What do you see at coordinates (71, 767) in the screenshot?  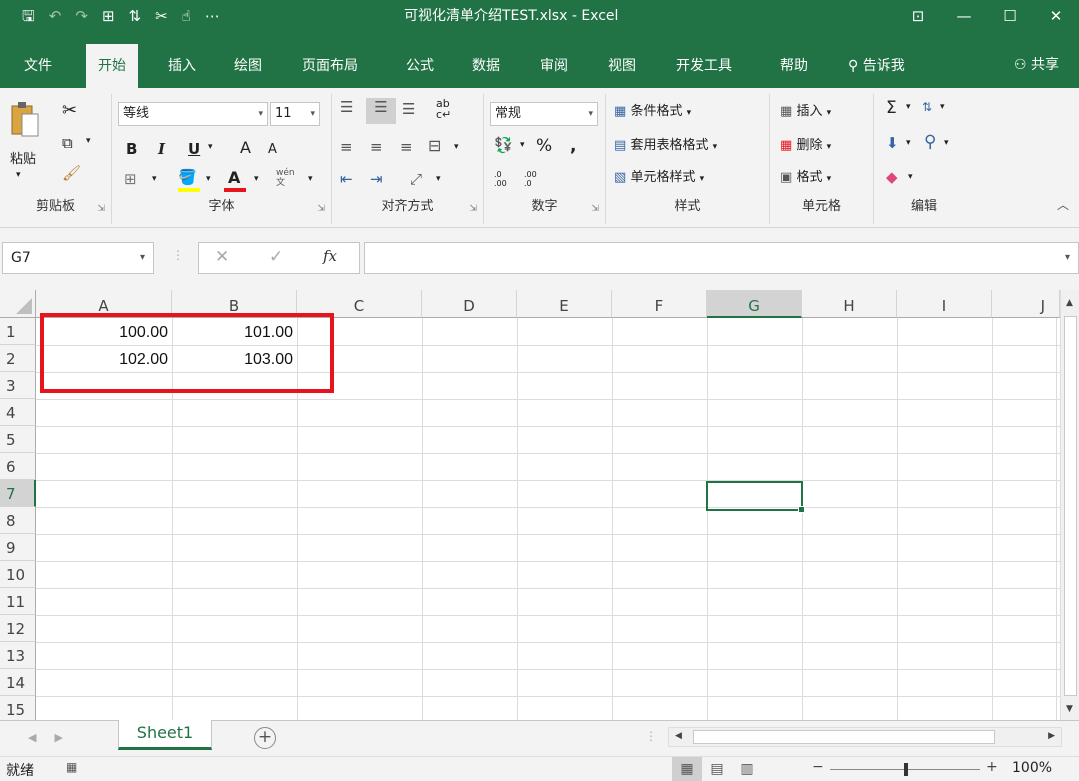 I see `macro-recording-icon: ▦` at bounding box center [71, 767].